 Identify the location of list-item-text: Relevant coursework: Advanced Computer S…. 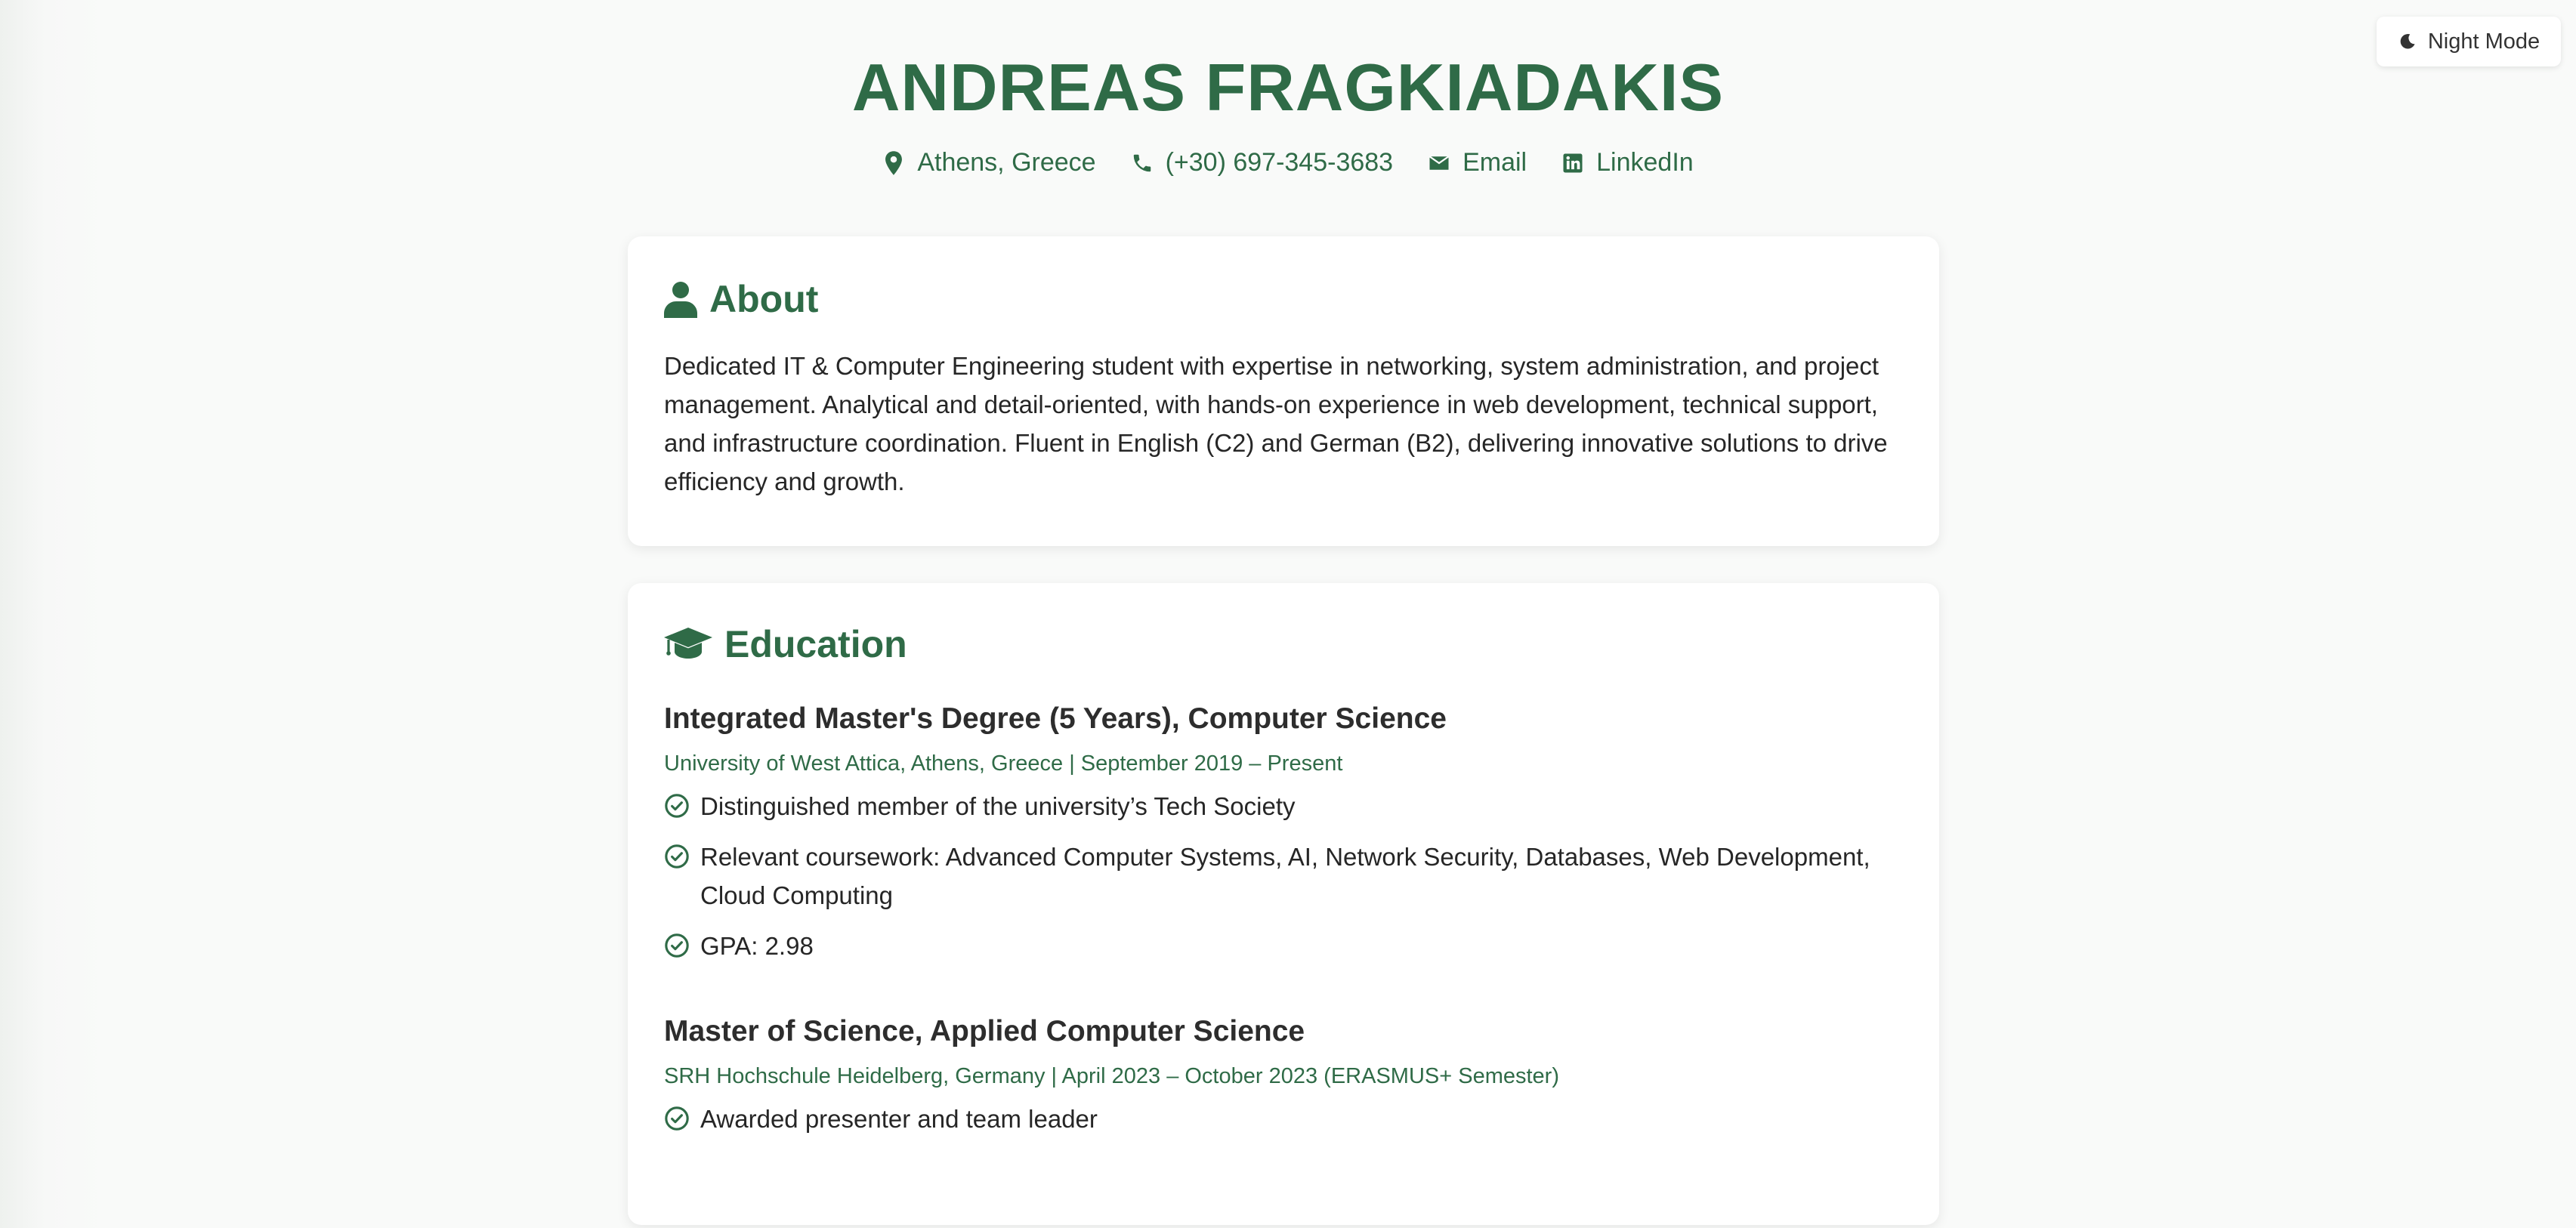
(1285, 876).